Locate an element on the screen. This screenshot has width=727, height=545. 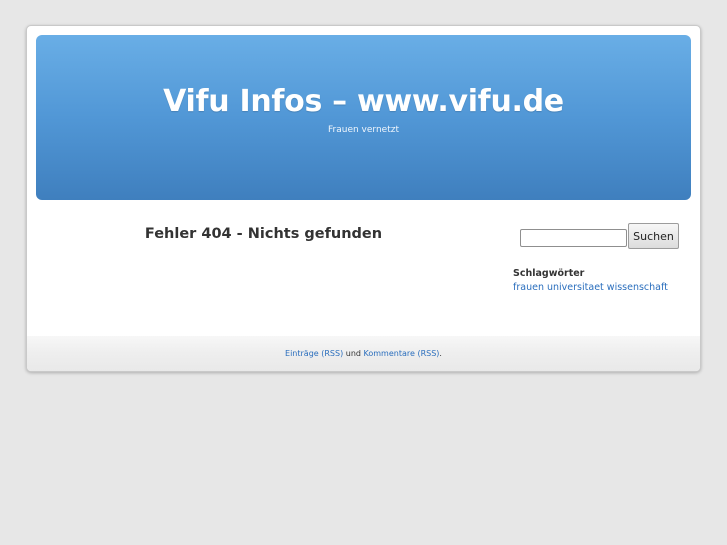
tag-cloud: frauen universitaet wissenschaft is located at coordinates (590, 287).